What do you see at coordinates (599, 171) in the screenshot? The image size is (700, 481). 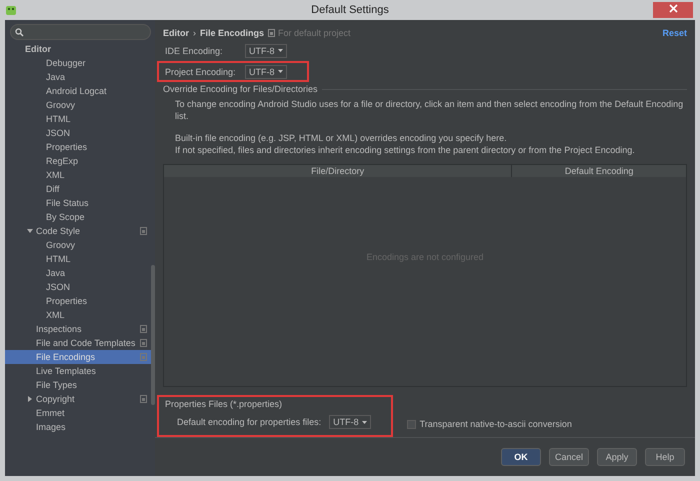 I see `column-header: Default Encoding` at bounding box center [599, 171].